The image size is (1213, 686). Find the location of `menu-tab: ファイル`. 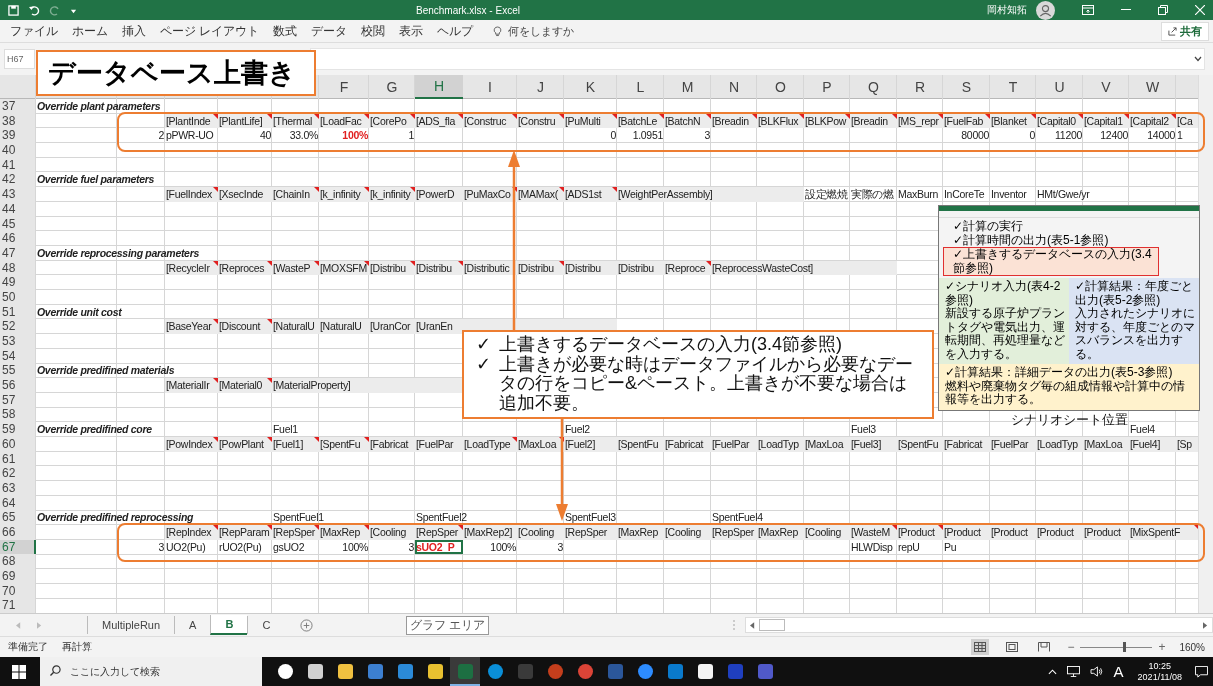

menu-tab: ファイル is located at coordinates (34, 31).